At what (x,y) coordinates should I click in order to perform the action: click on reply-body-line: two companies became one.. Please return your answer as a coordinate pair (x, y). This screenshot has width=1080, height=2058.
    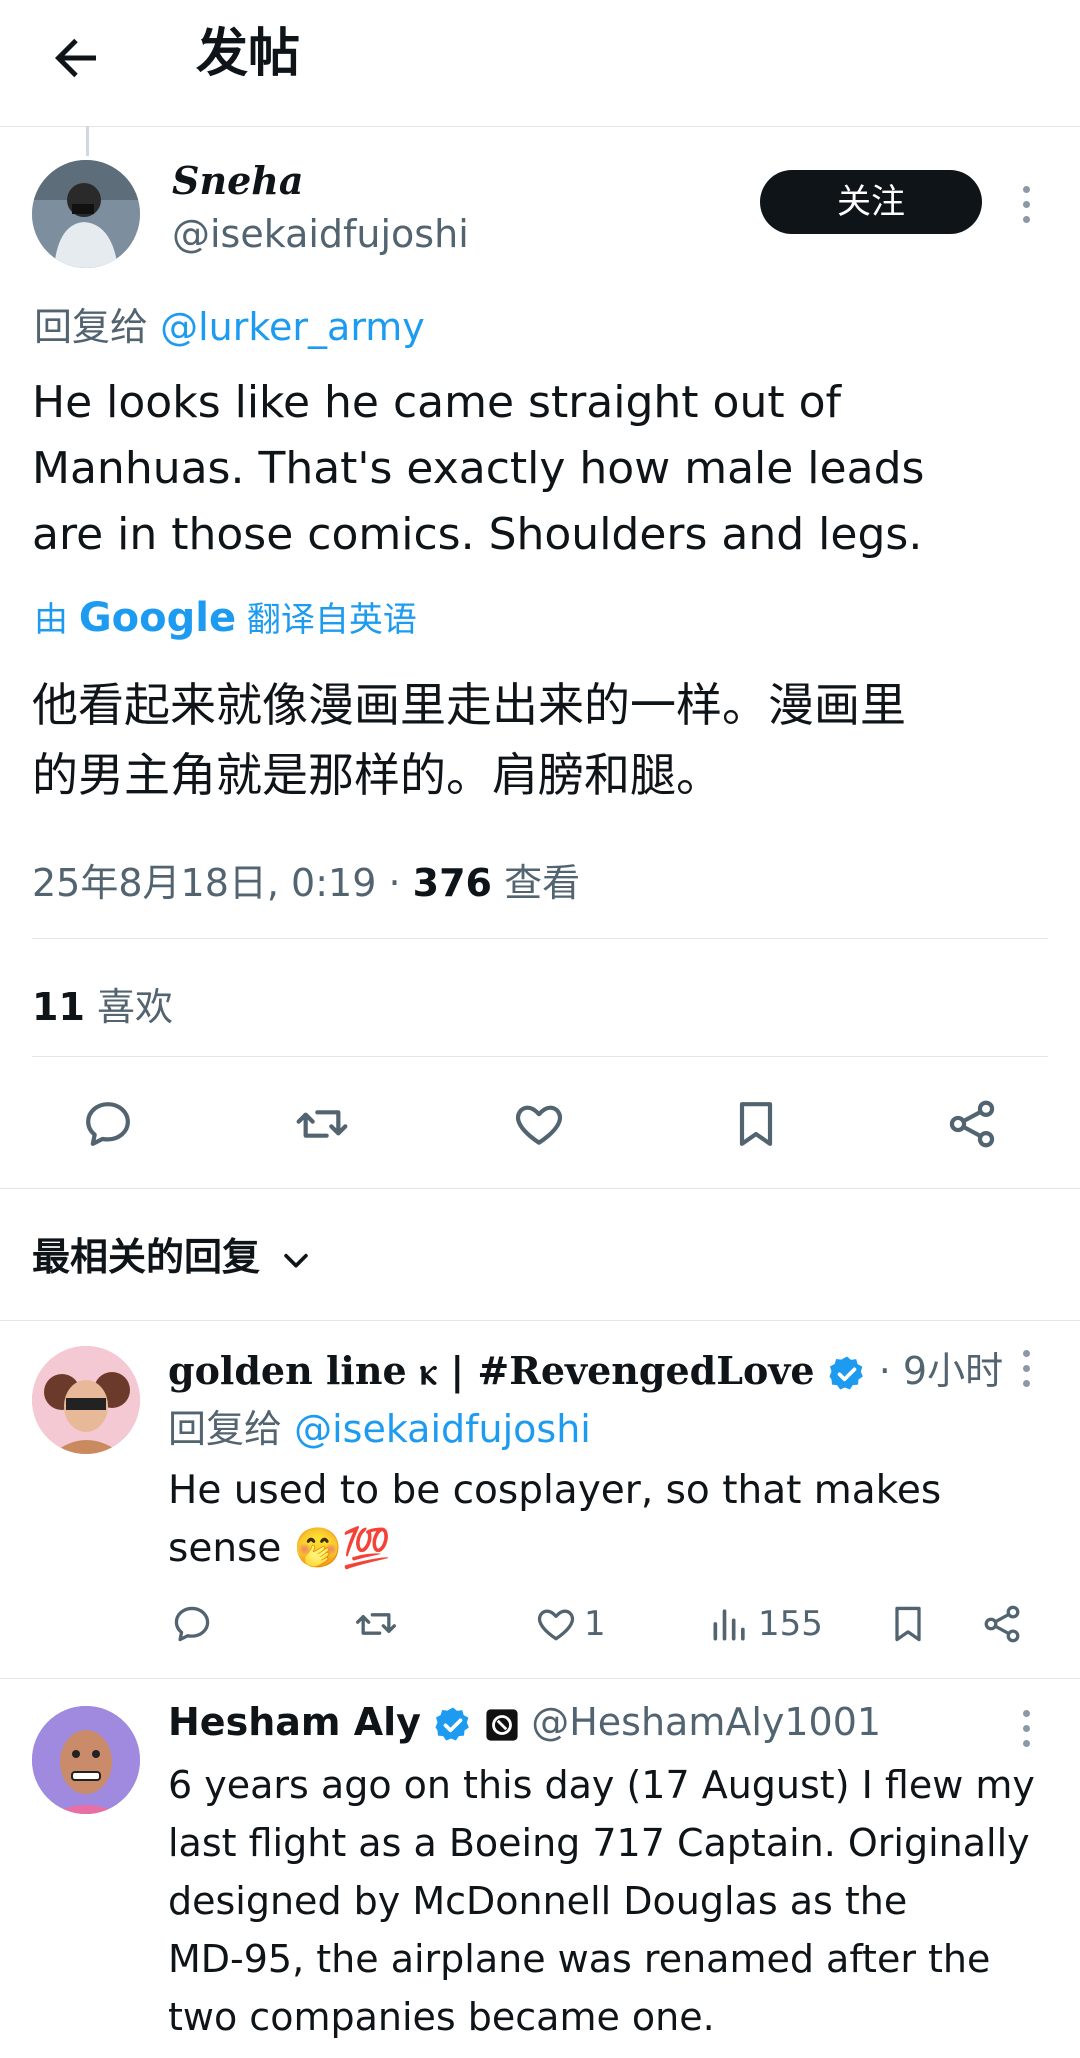
    Looking at the image, I should click on (441, 2017).